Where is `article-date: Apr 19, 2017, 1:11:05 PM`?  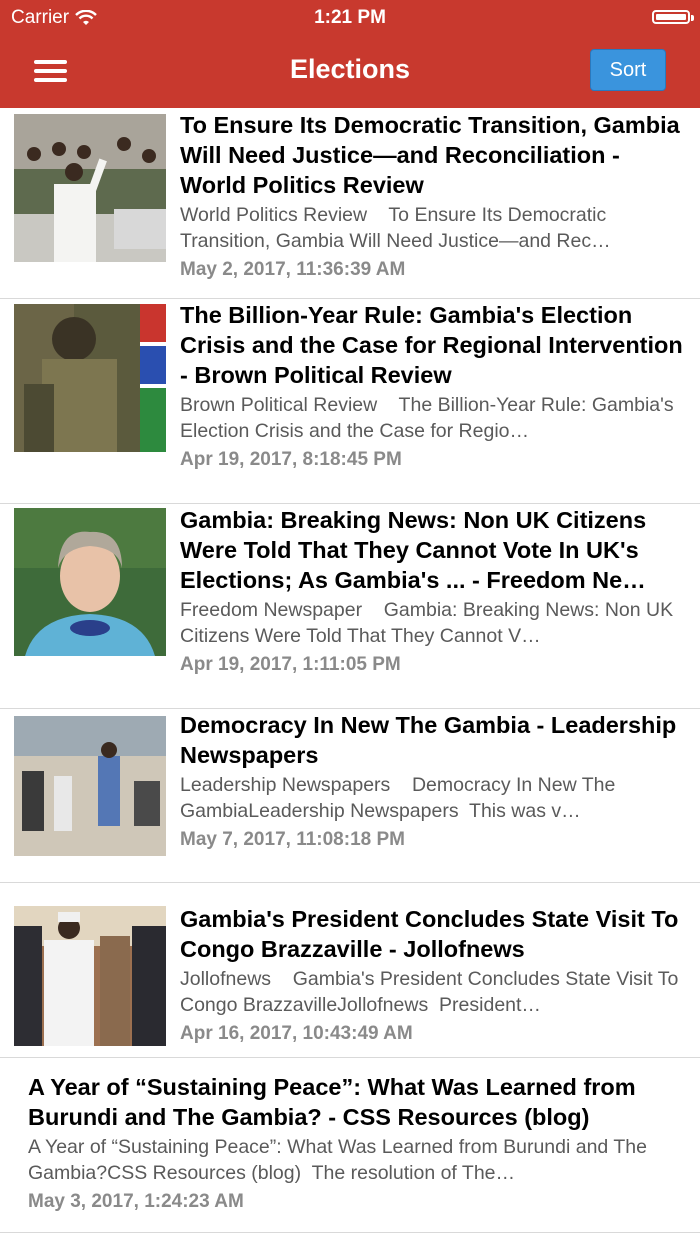
article-date: Apr 19, 2017, 1:11:05 PM is located at coordinates (290, 664).